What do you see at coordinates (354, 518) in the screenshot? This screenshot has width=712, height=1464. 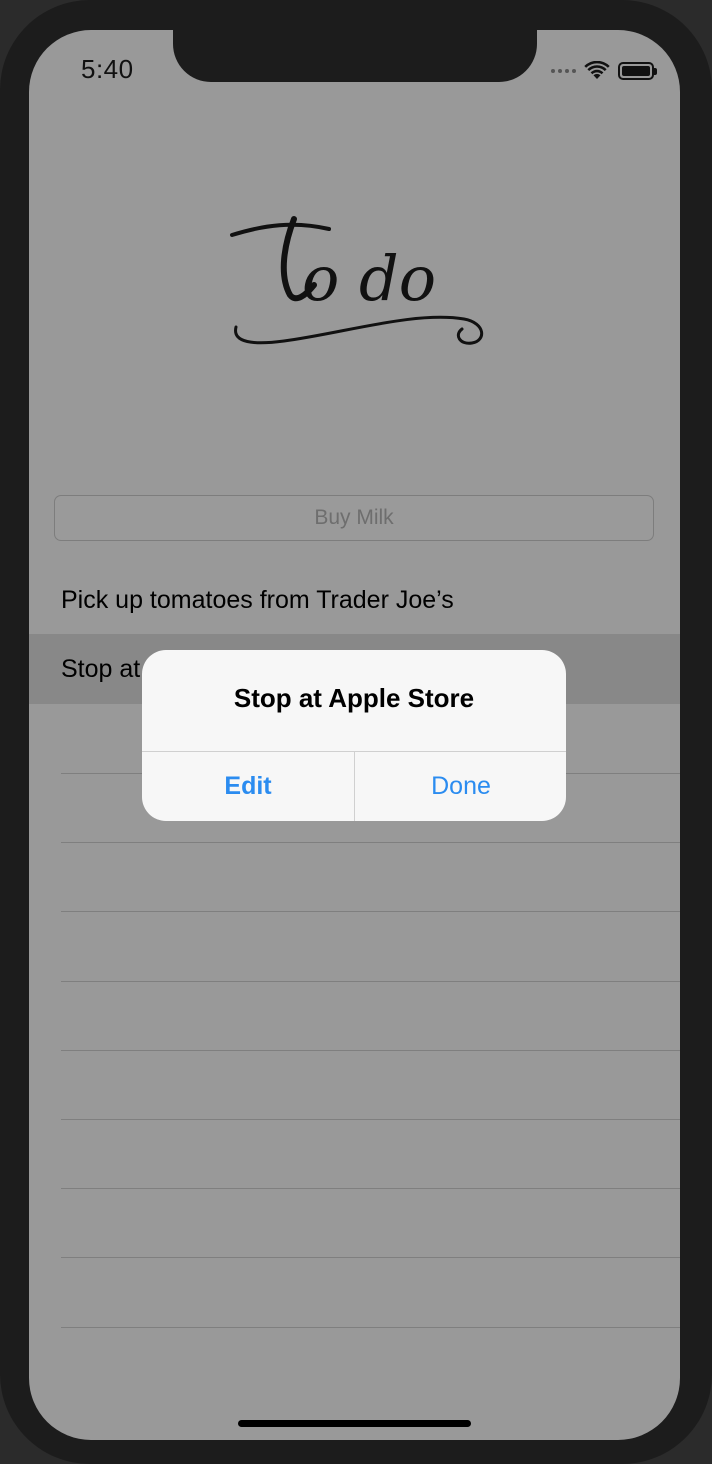 I see `new-item-input: Buy Milk` at bounding box center [354, 518].